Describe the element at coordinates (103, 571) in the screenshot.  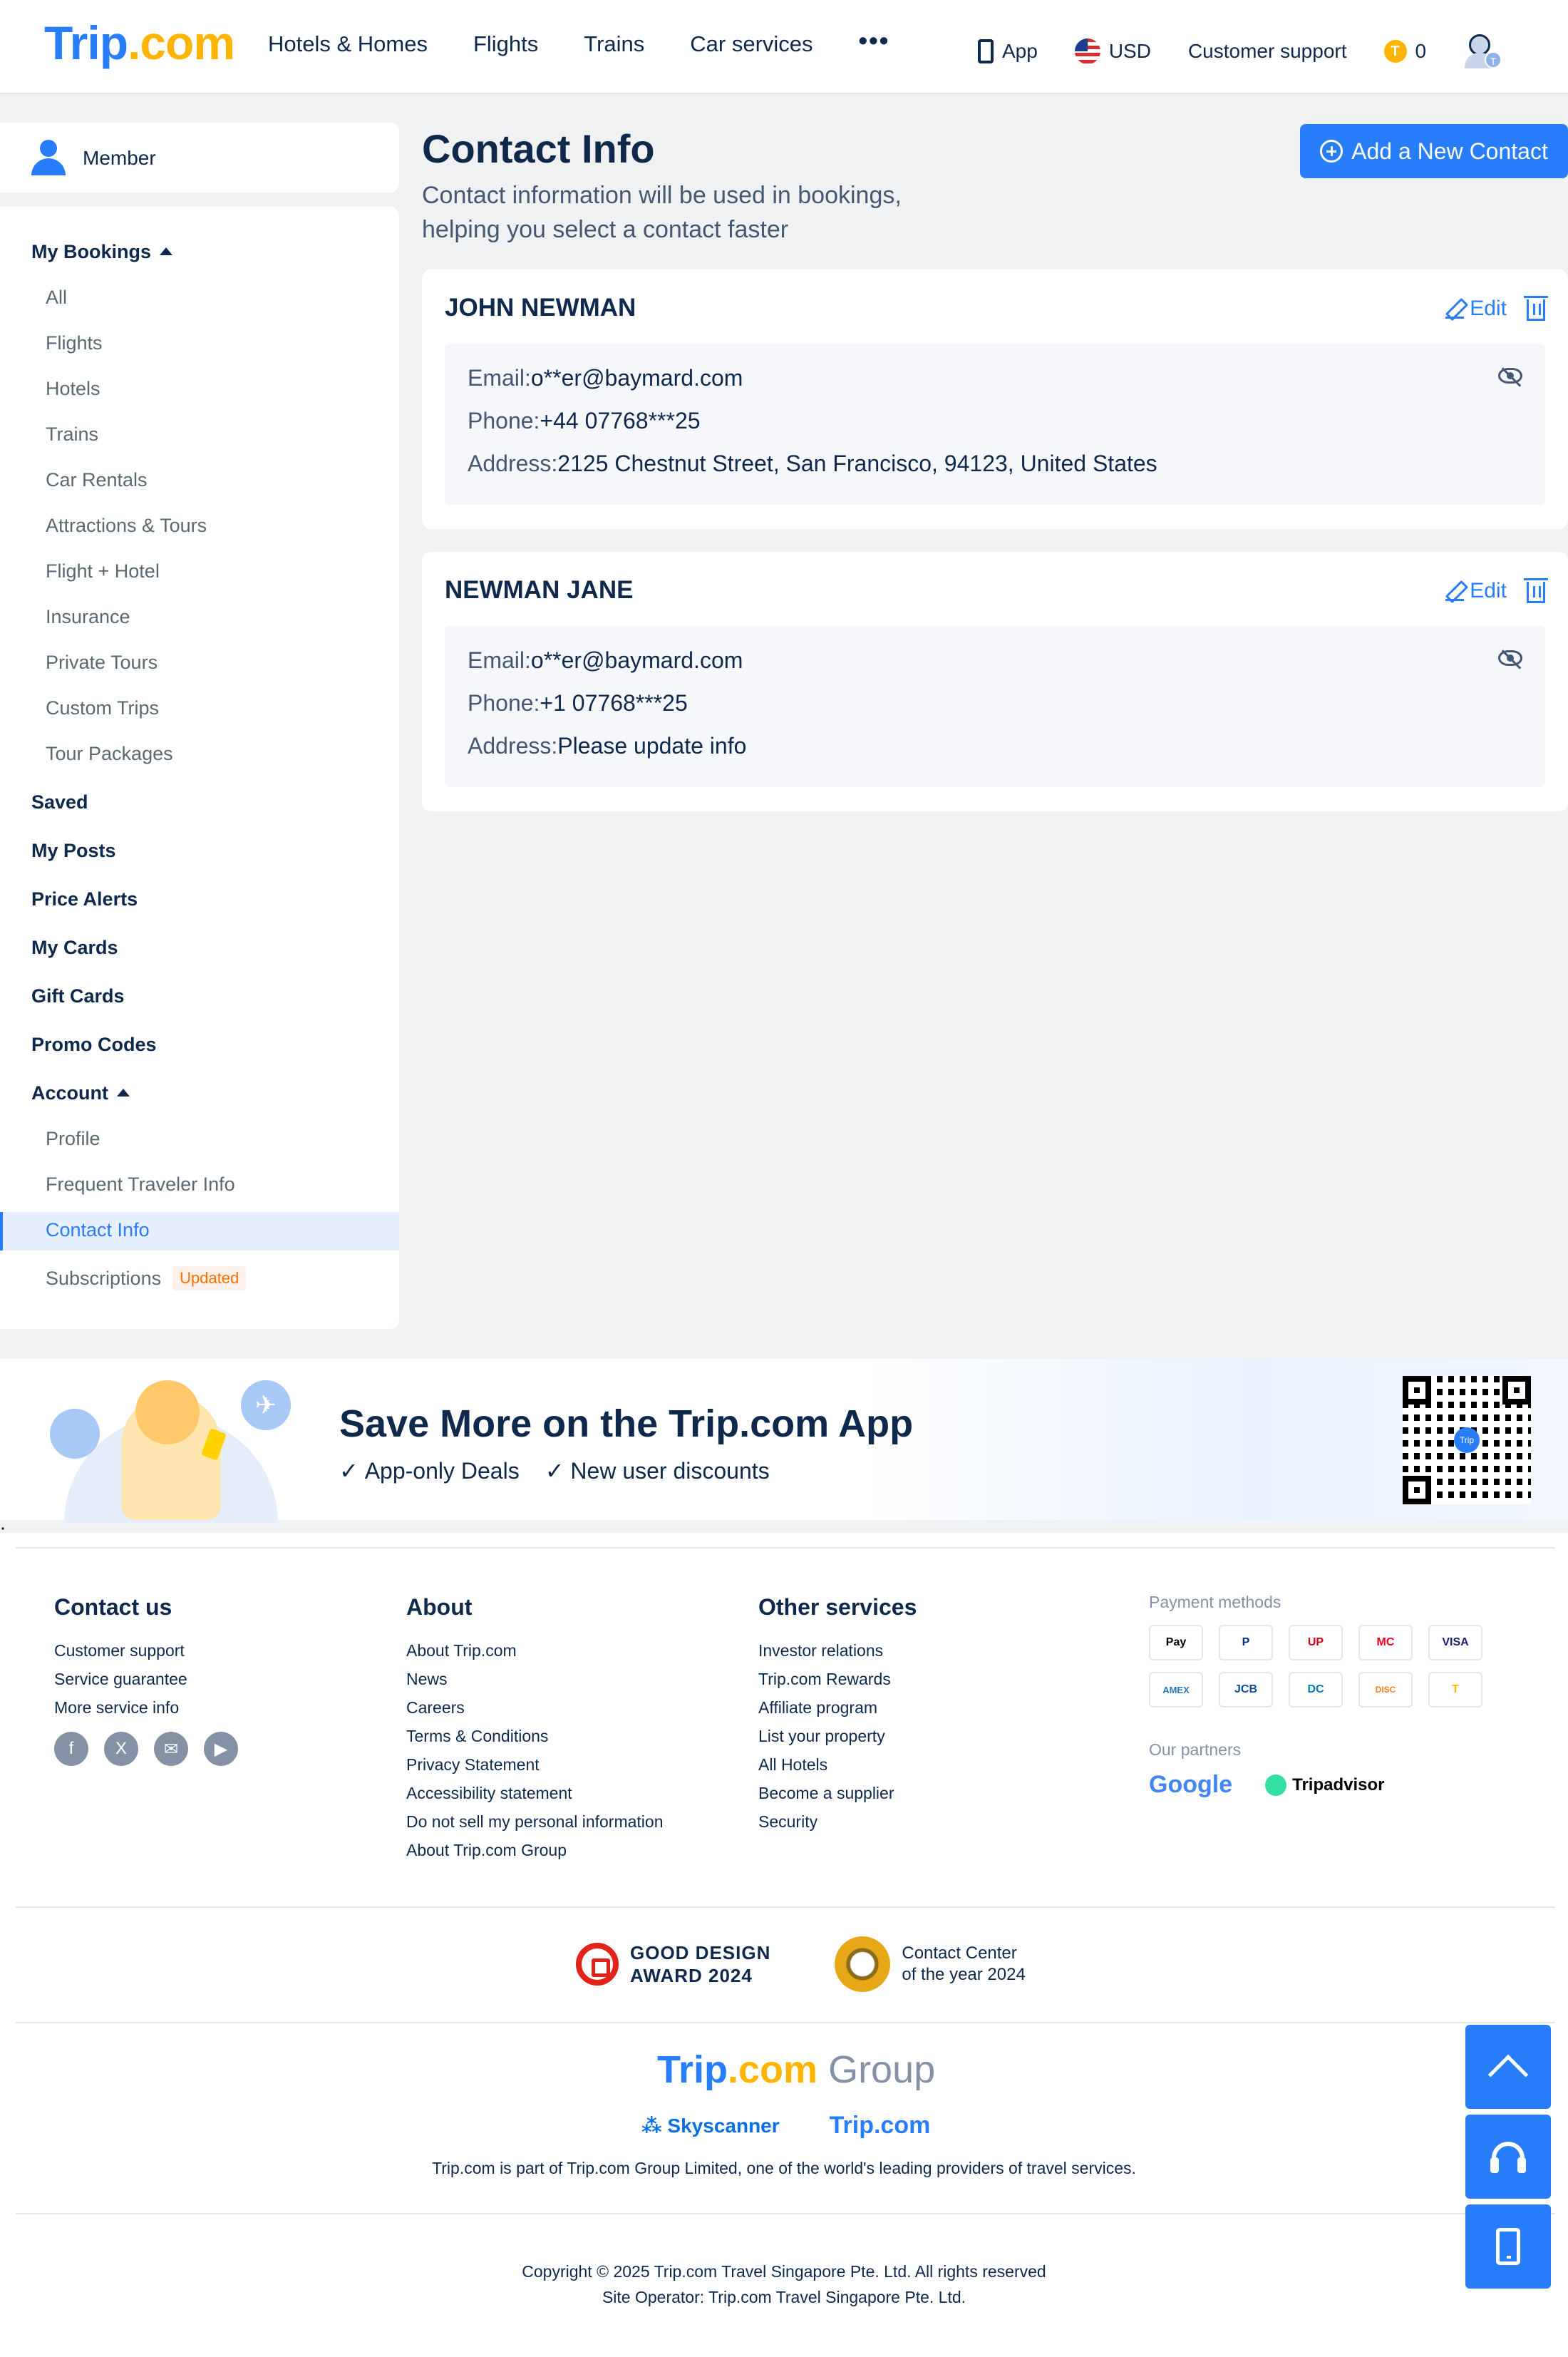
I see `sidebar-item-flight-hotel: Flight + Hotel` at that location.